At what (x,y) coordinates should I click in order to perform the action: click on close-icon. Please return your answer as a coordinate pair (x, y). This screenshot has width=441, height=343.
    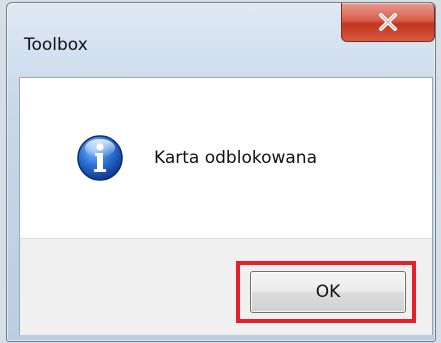
    Looking at the image, I should click on (388, 22).